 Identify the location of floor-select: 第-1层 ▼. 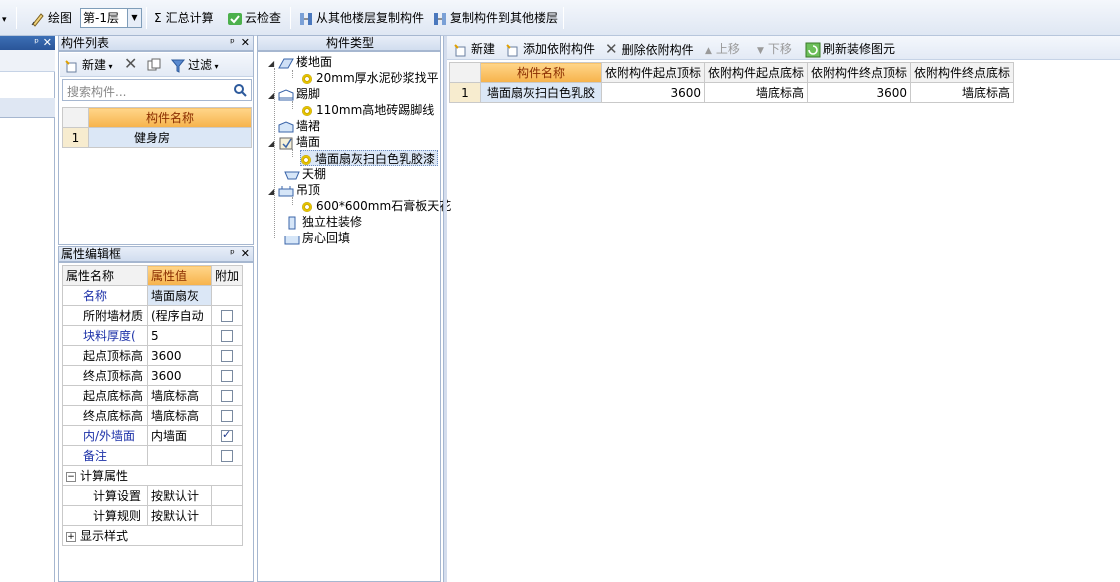
(111, 18).